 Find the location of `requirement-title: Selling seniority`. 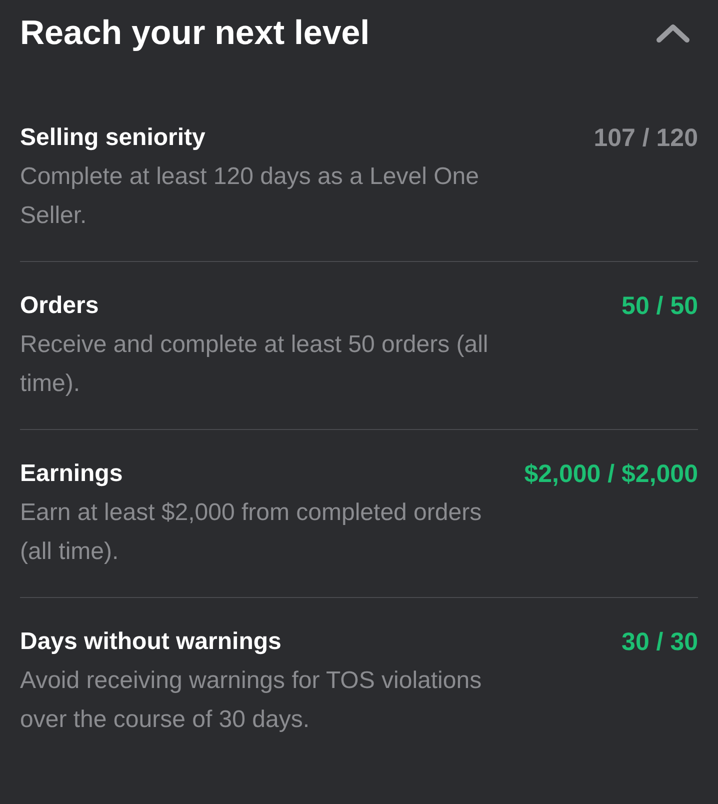

requirement-title: Selling seniority is located at coordinates (113, 138).